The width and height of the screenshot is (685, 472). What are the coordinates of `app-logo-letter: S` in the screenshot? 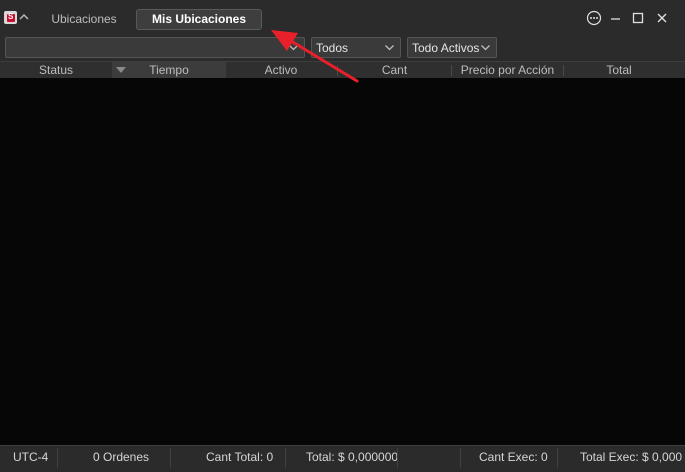 It's located at (11, 16).